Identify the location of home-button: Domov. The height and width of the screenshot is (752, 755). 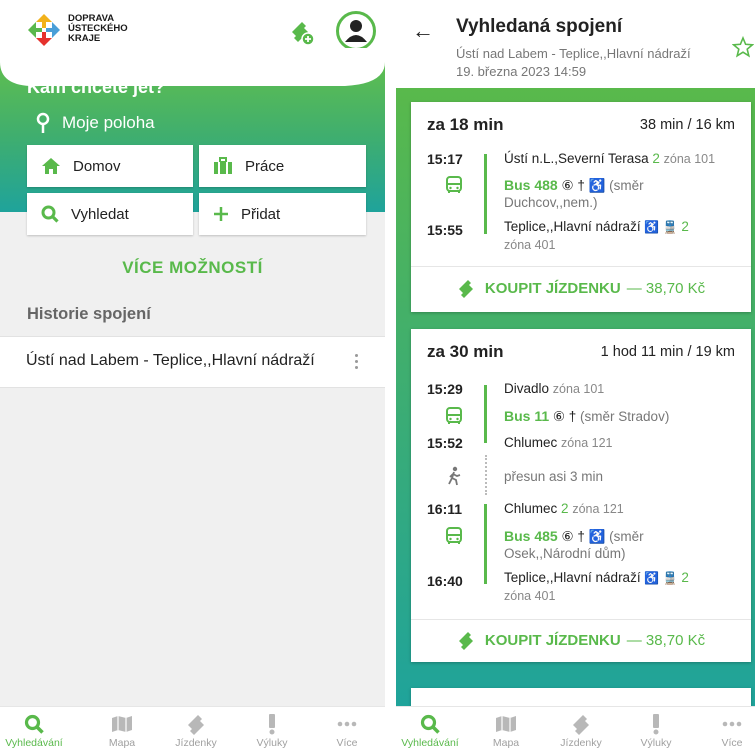
(110, 166).